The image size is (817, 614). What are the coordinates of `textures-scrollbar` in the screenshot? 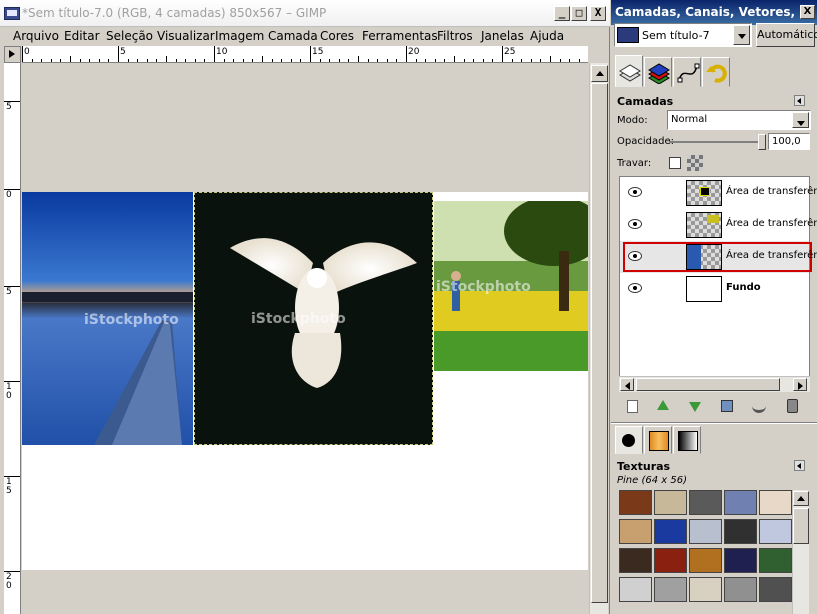 It's located at (800, 552).